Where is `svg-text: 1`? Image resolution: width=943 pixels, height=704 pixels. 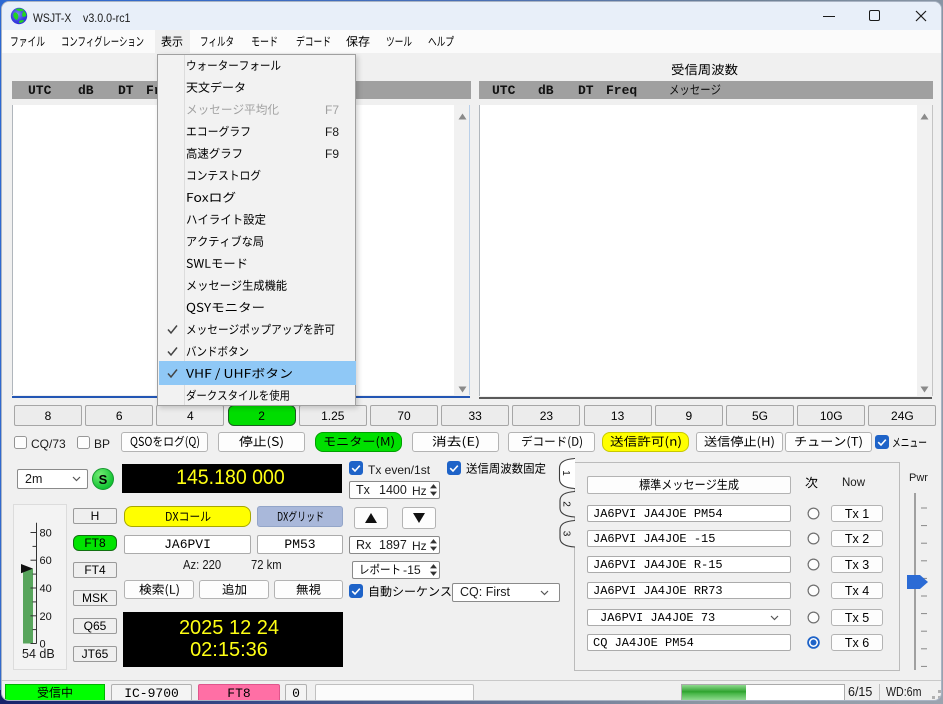
svg-text: 1 is located at coordinates (565, 473).